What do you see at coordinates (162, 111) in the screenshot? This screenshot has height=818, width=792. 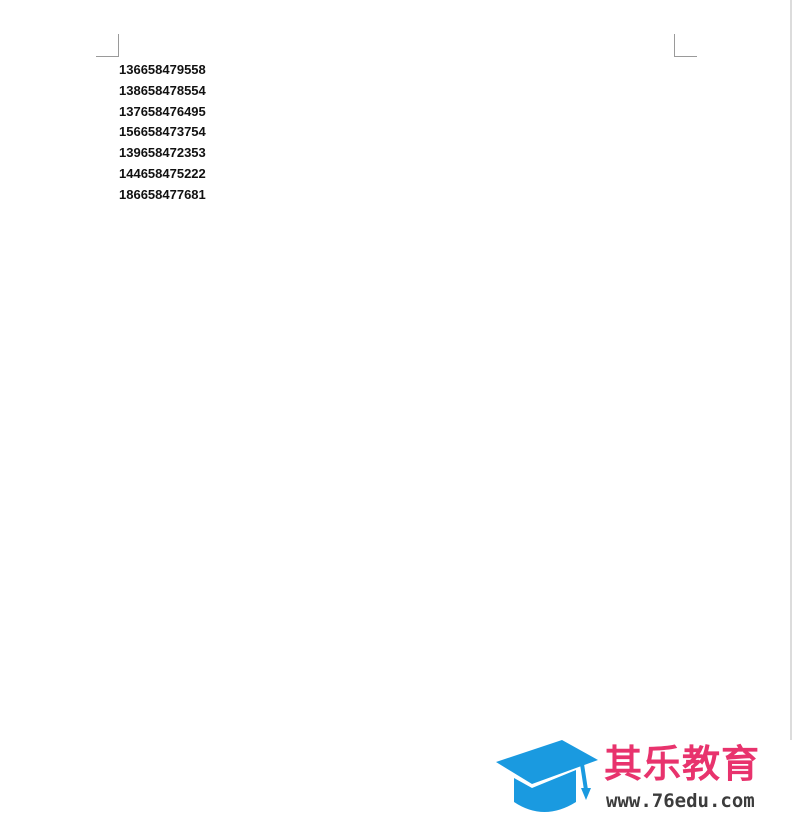 I see `phone-number-line: 137658476495` at bounding box center [162, 111].